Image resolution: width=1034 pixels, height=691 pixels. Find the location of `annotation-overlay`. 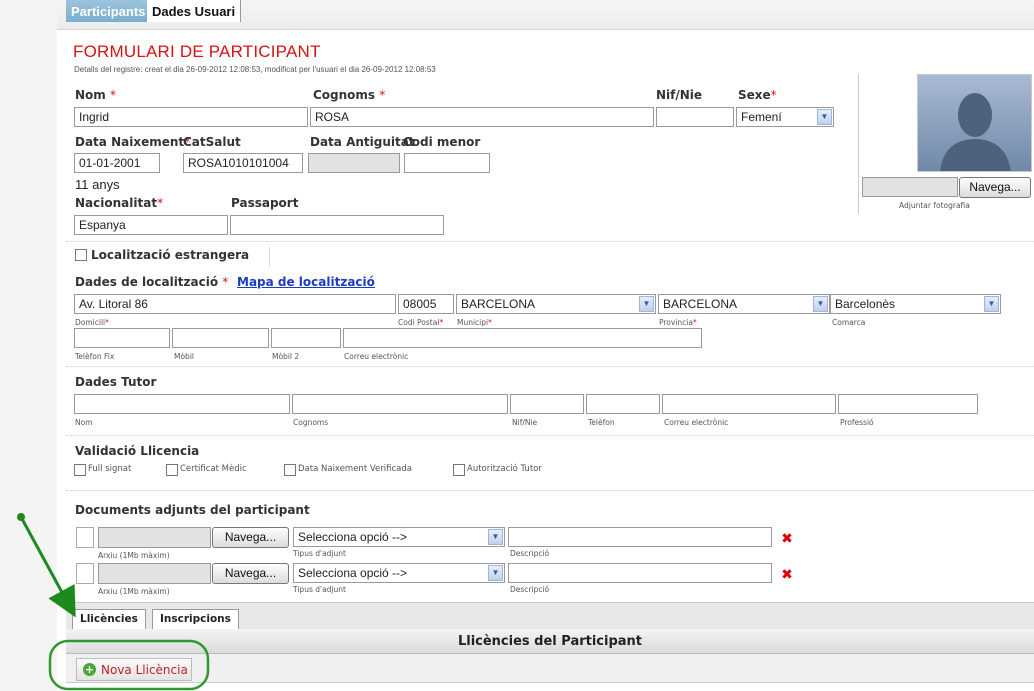

annotation-overlay is located at coordinates (113, 602).